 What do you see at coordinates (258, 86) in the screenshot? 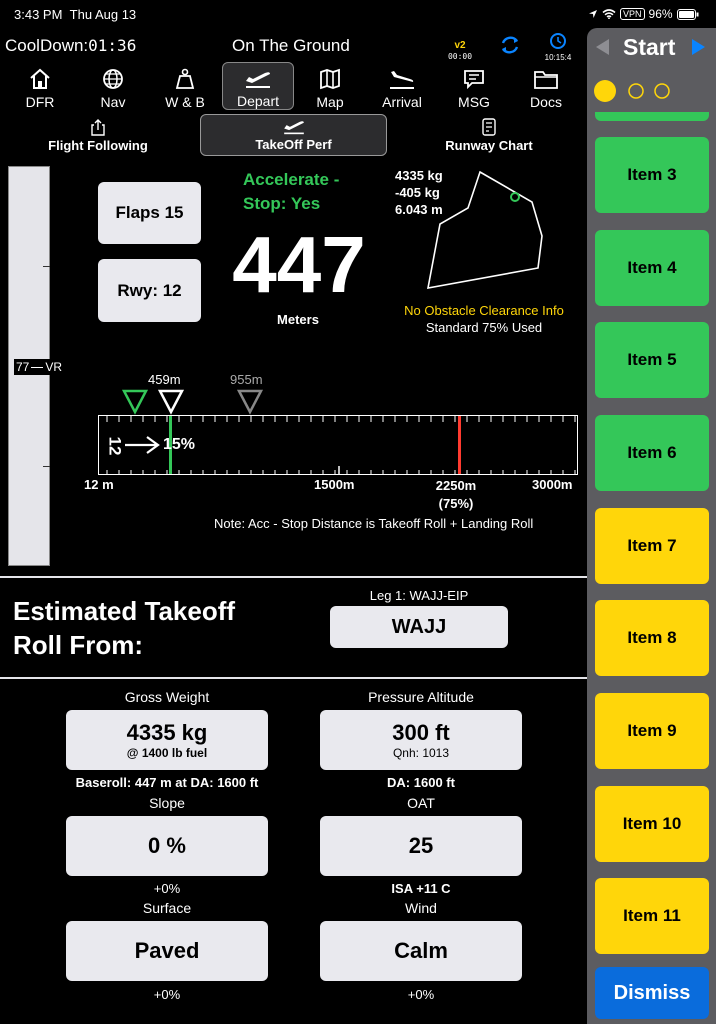
I see `nav-depart: Depart` at bounding box center [258, 86].